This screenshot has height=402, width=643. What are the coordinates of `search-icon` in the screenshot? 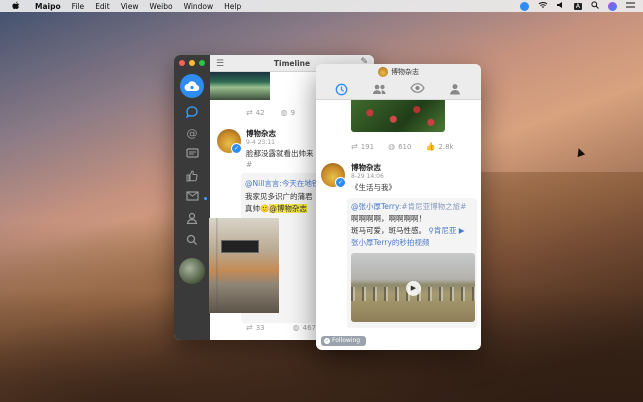 It's located at (192, 241).